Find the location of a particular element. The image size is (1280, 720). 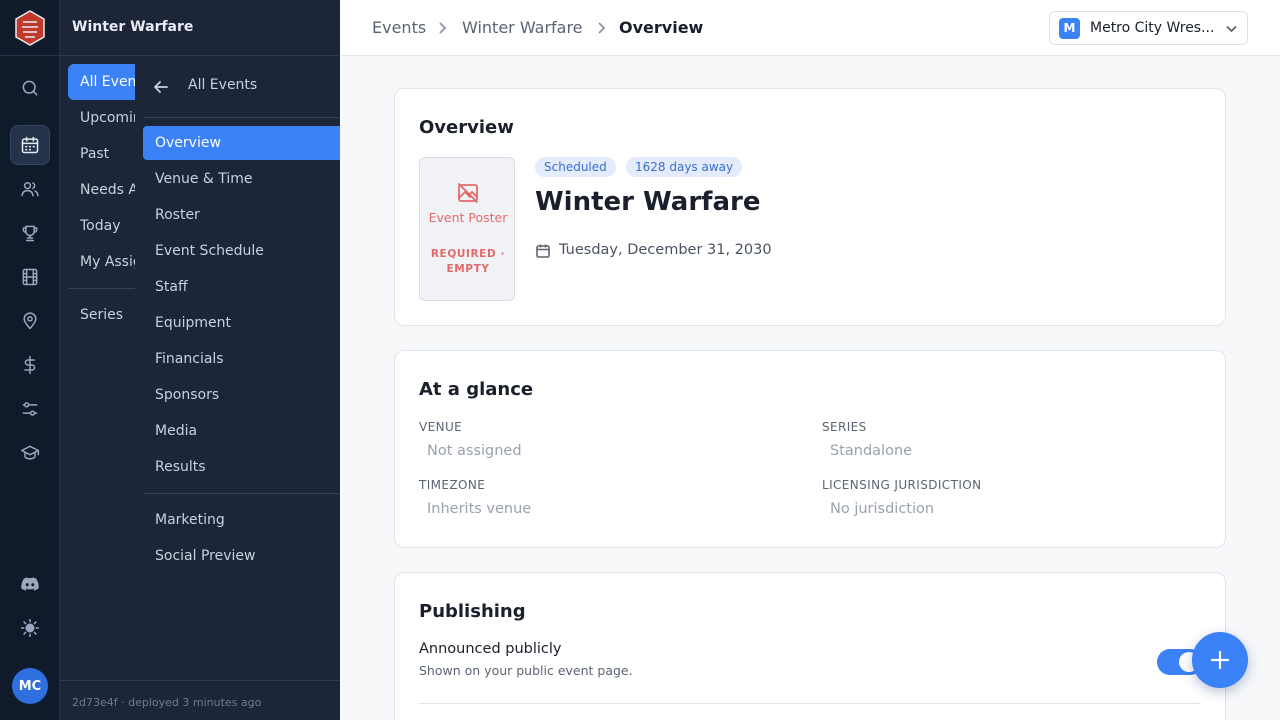

poster-required-status: REQUIRED · EMPTY is located at coordinates (468, 261).